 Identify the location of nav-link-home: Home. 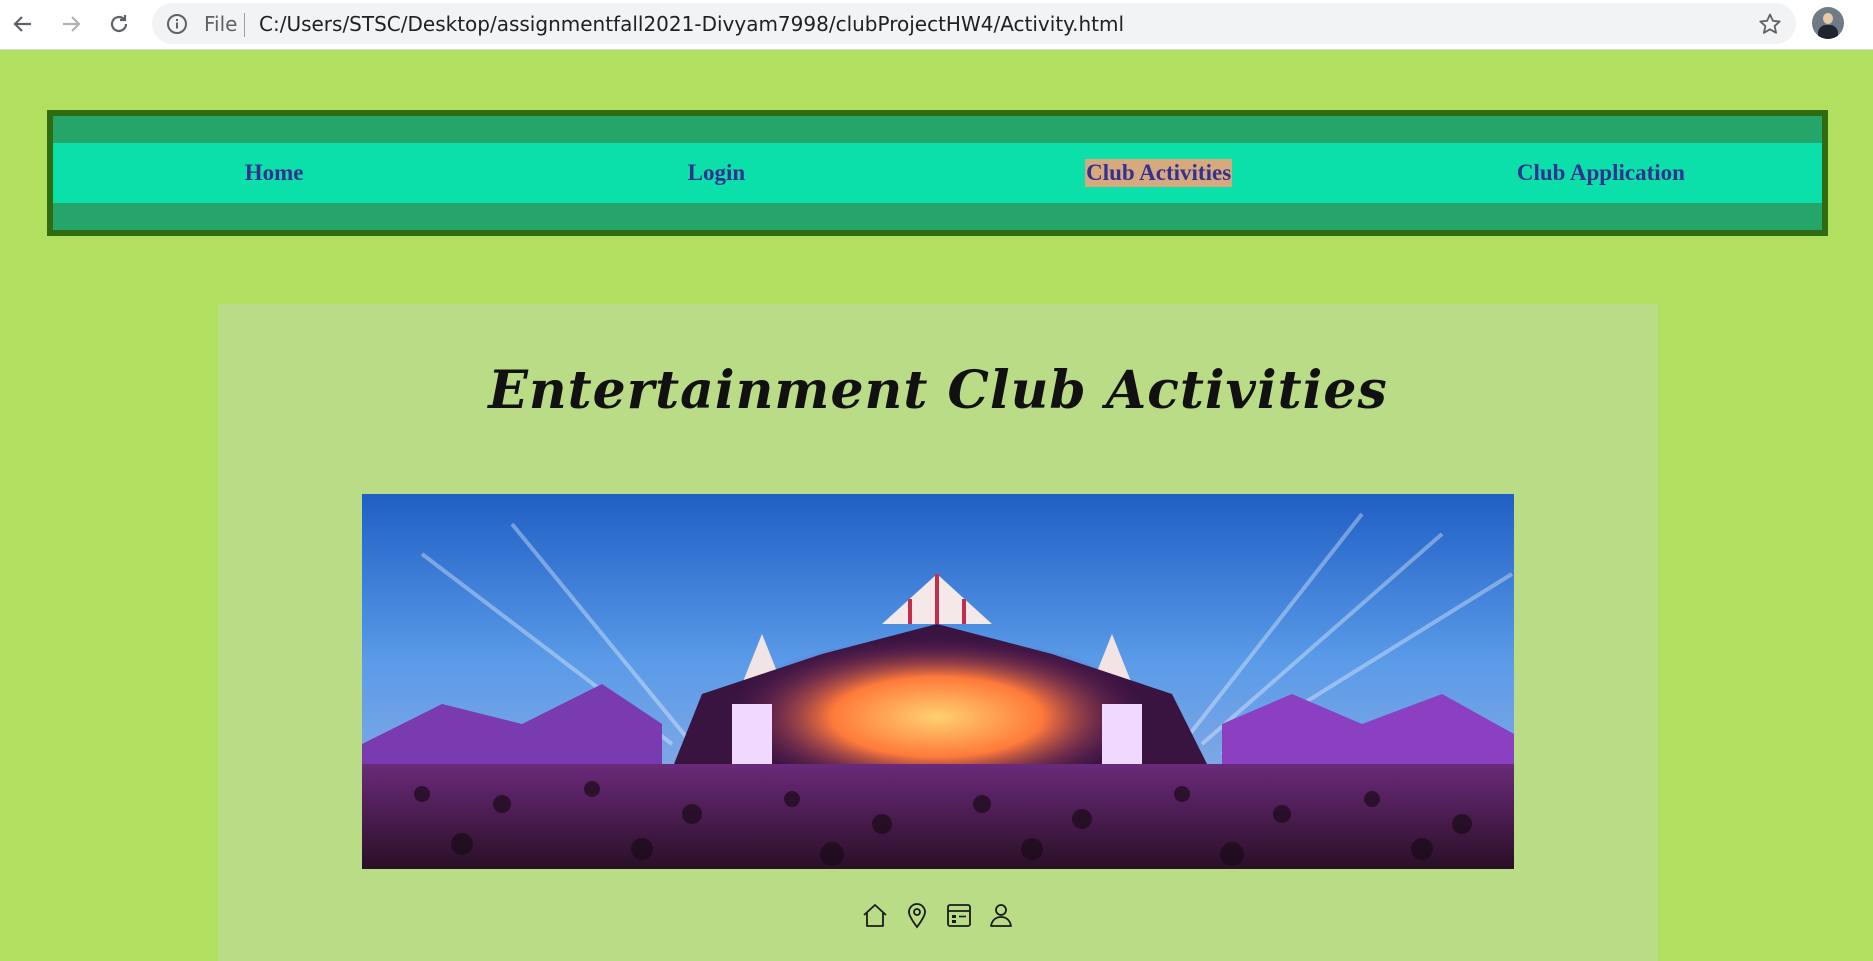
(274, 173).